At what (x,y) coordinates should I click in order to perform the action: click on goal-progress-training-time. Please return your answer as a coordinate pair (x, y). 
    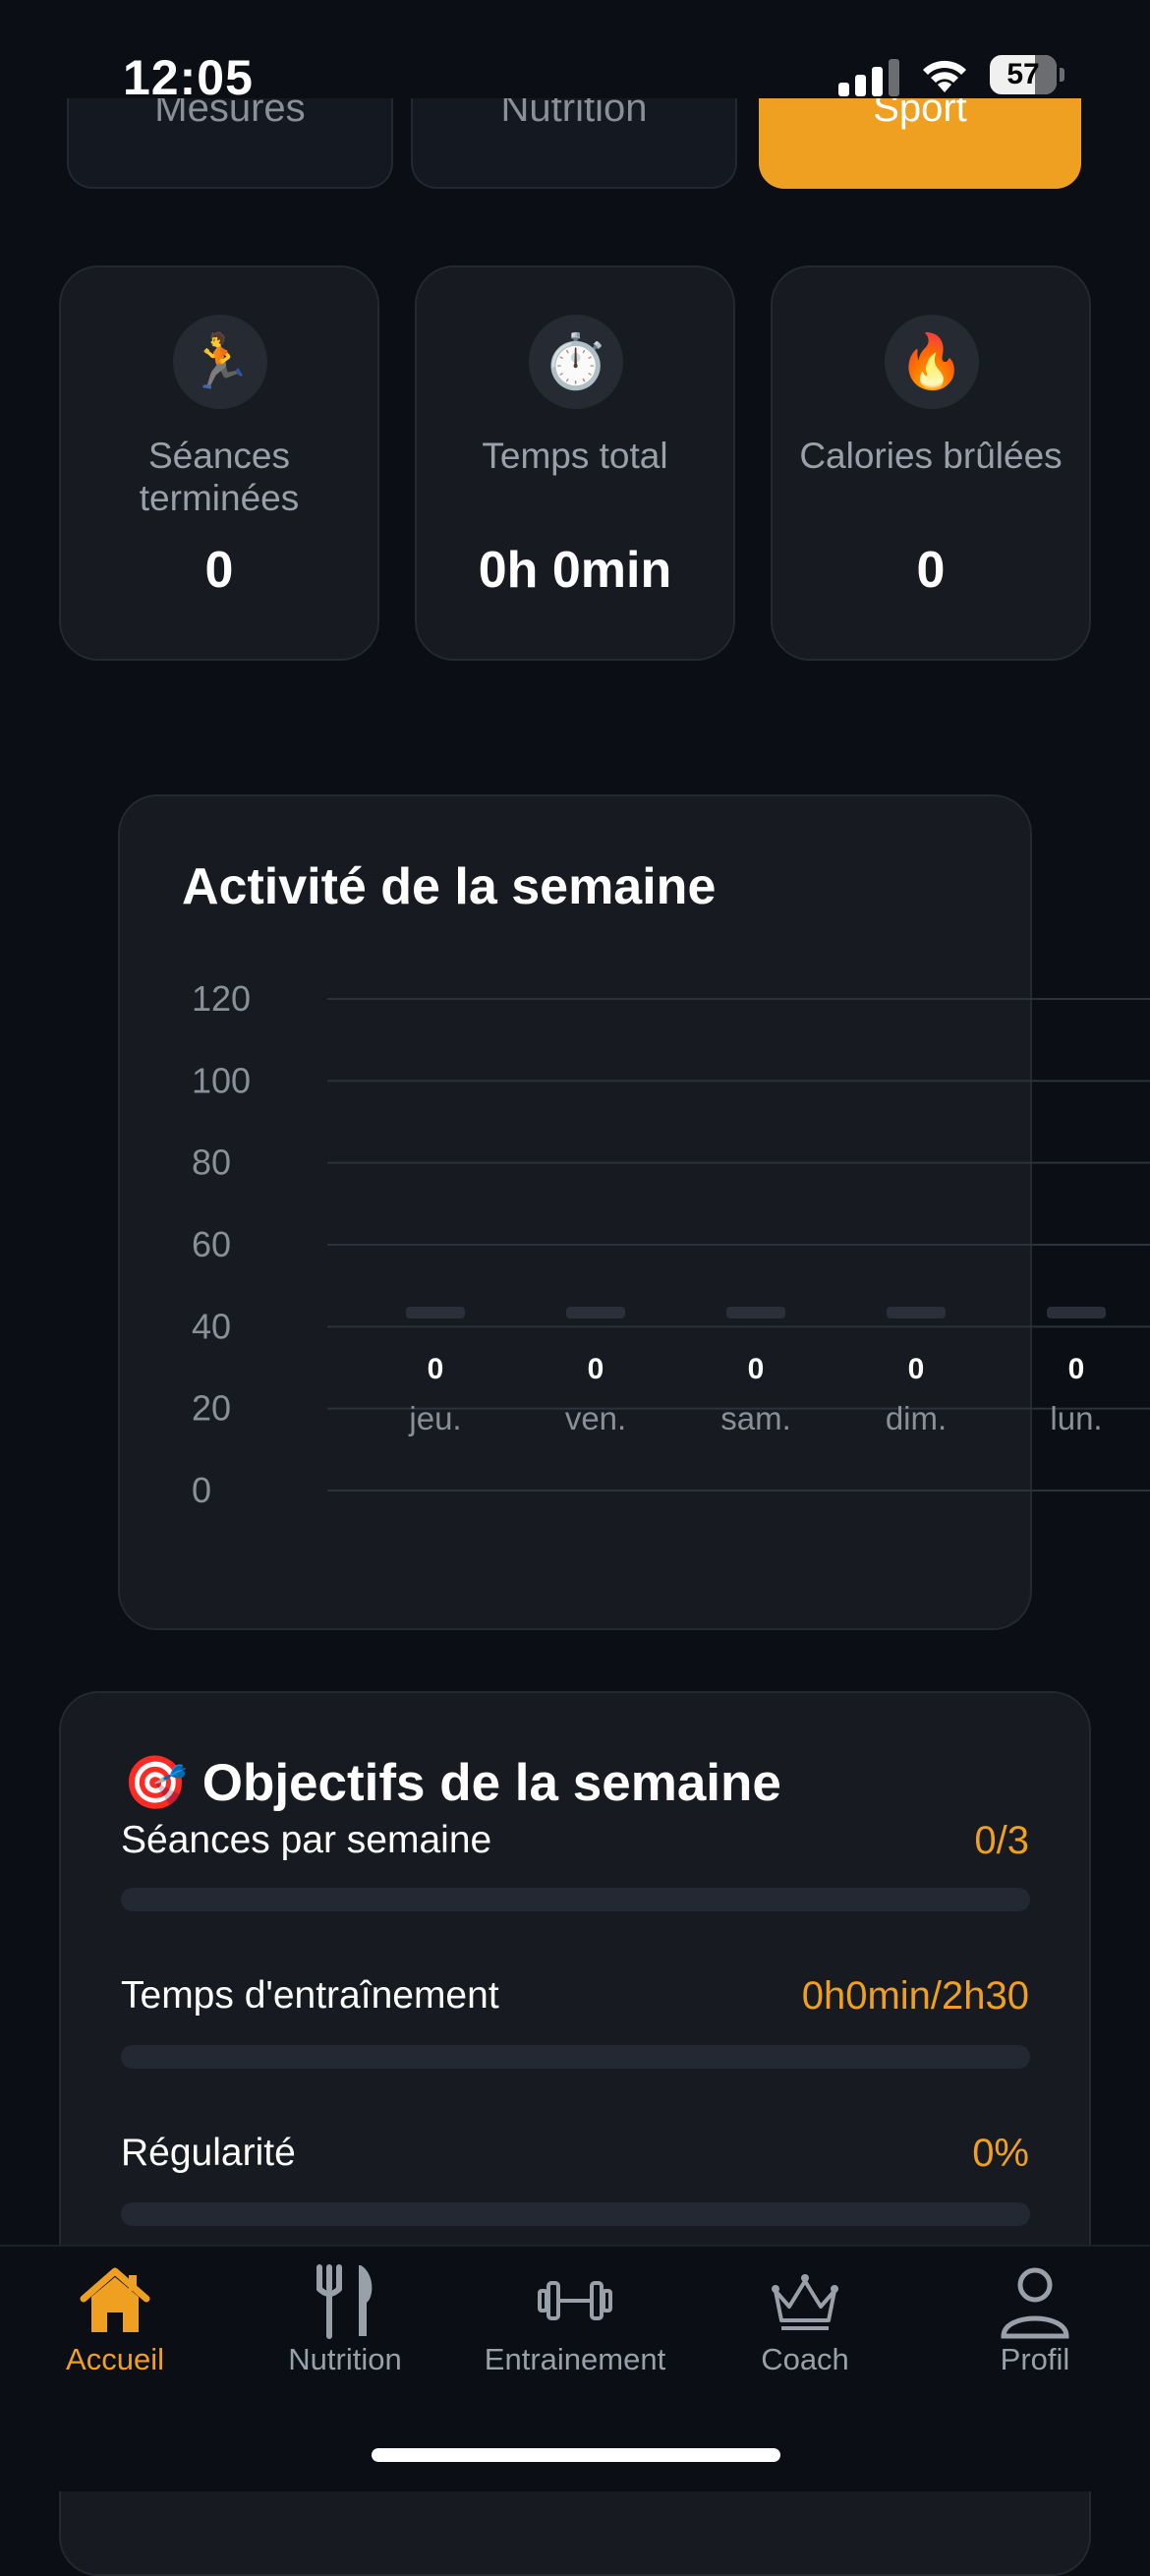
    Looking at the image, I should click on (575, 2057).